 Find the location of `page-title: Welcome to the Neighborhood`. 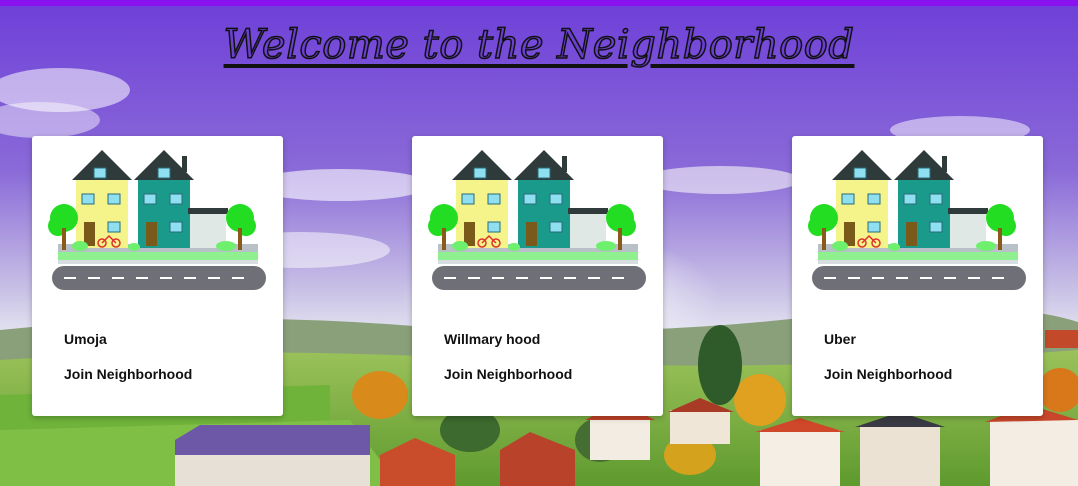

page-title: Welcome to the Neighborhood is located at coordinates (539, 45).